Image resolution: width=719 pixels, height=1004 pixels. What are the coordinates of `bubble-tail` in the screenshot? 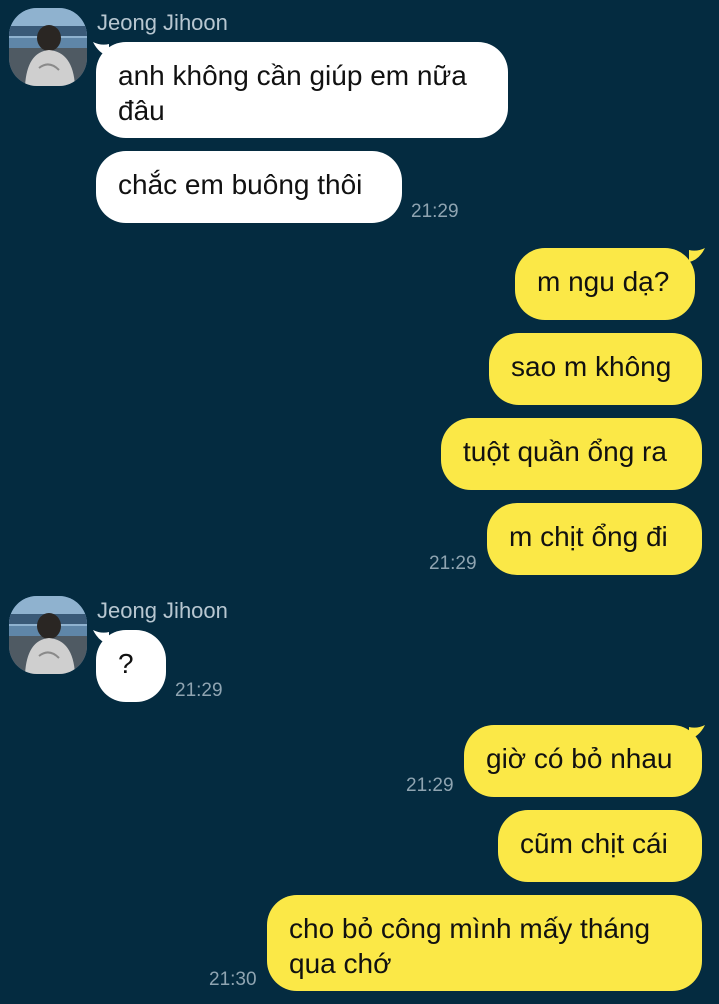 It's located at (697, 255).